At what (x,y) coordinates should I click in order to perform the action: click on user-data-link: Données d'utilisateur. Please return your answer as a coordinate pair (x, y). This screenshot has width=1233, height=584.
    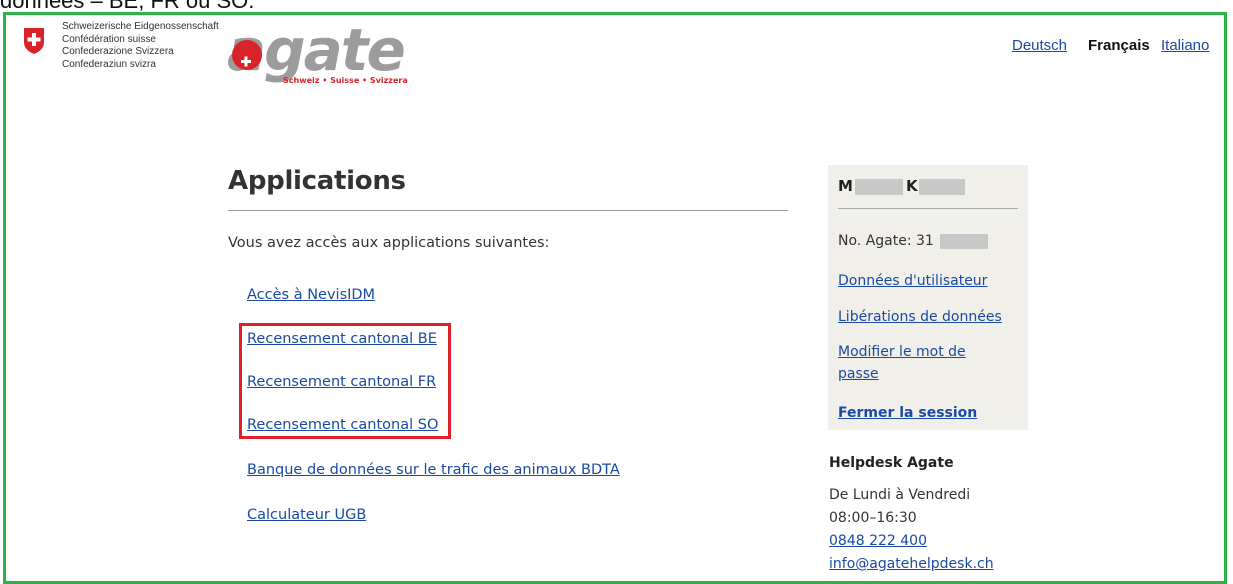
    Looking at the image, I should click on (912, 281).